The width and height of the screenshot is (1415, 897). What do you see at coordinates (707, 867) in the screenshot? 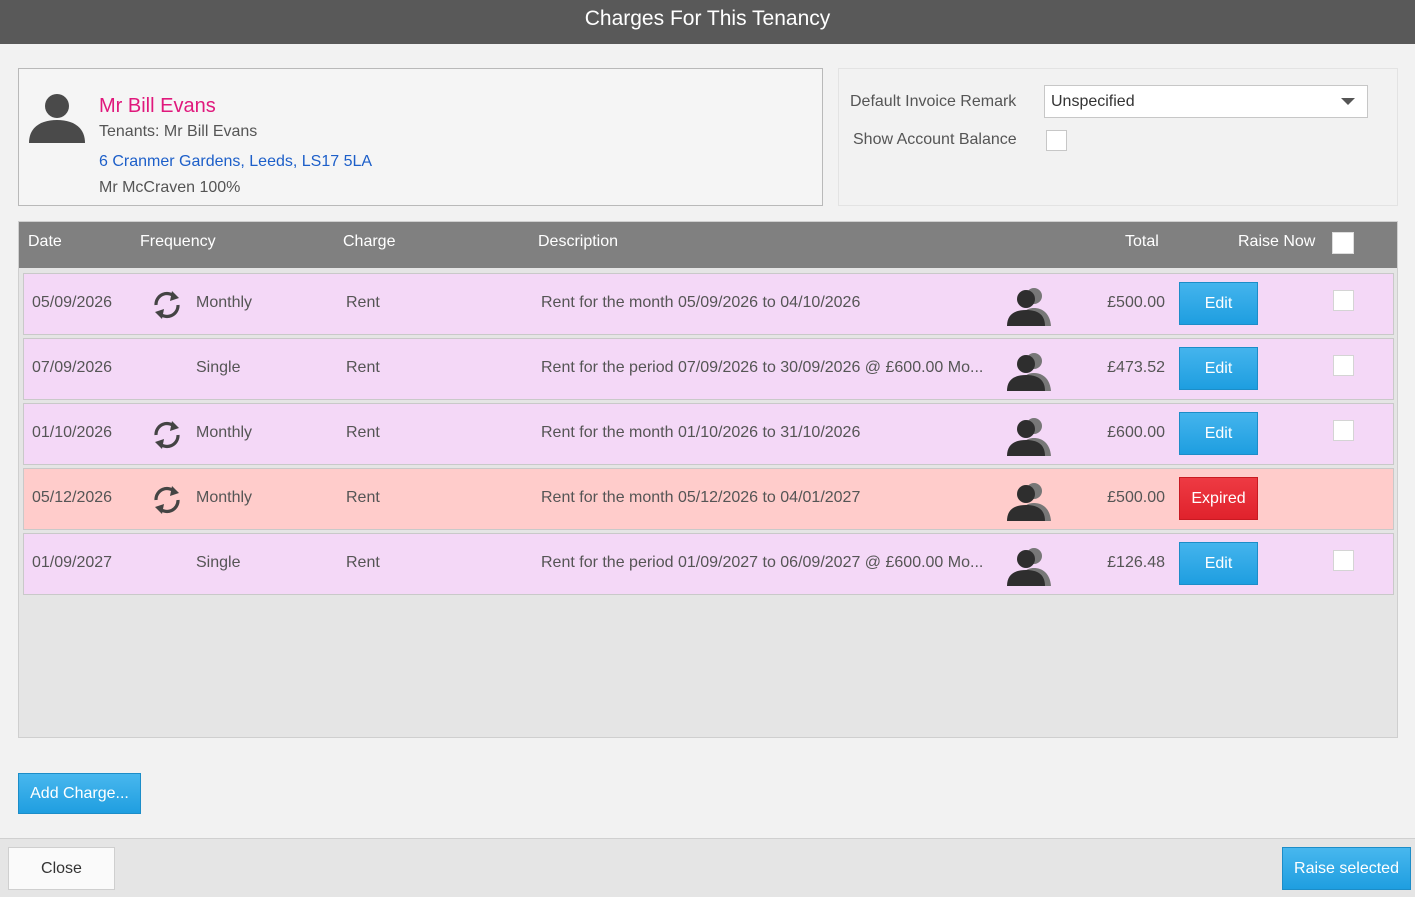
I see `dialog-footer: Close Raise selected` at bounding box center [707, 867].